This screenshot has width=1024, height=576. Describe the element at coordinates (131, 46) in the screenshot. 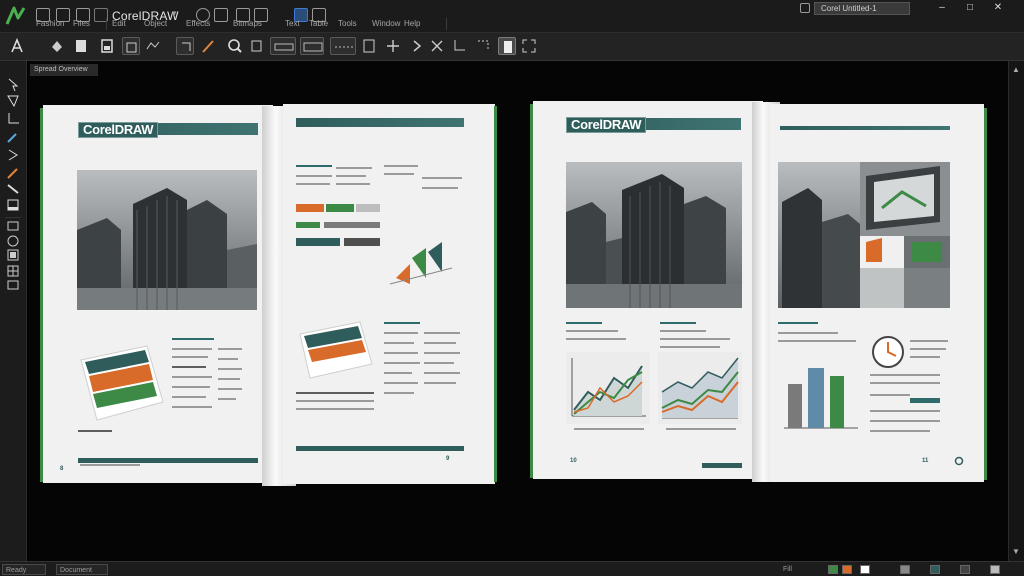

I see `copy-icon` at that location.